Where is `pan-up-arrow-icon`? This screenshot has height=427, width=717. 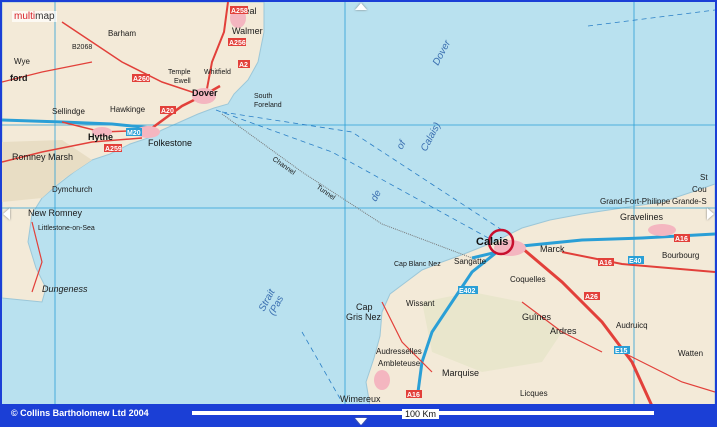
pan-up-arrow-icon is located at coordinates (361, 6).